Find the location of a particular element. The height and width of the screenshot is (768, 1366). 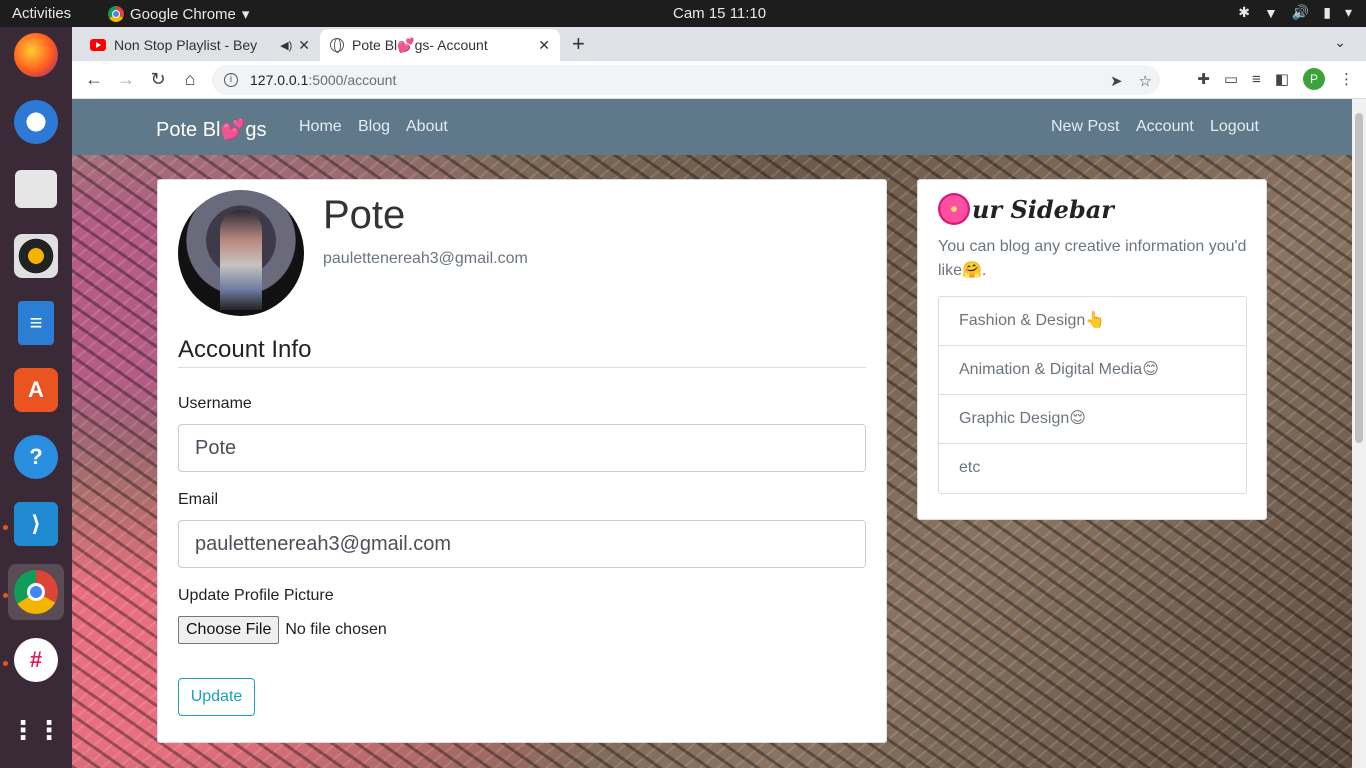

divider is located at coordinates (522, 367).